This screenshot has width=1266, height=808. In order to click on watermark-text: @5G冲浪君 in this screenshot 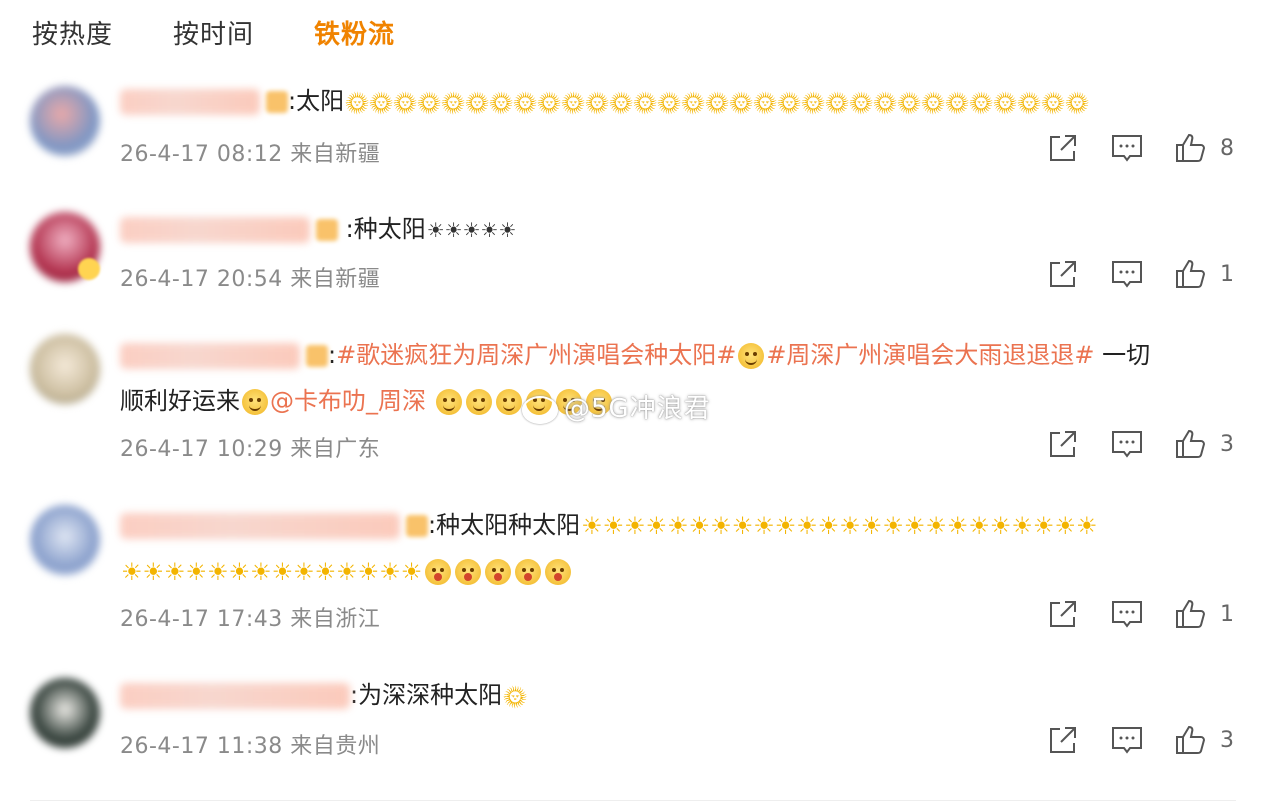, I will do `click(637, 409)`.